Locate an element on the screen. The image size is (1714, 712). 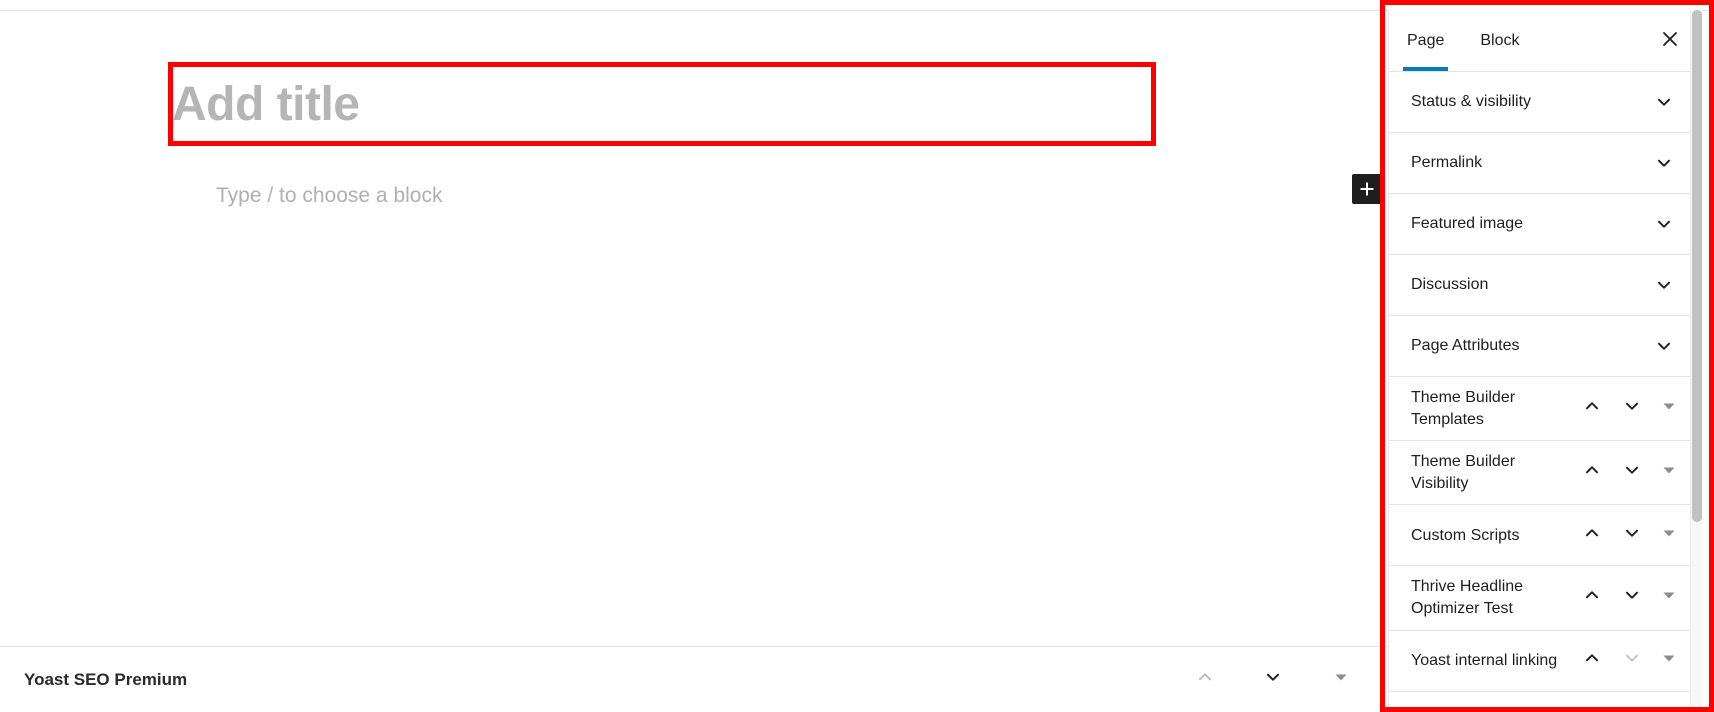
panel-label: Theme Builder Visibility is located at coordinates (1463, 472).